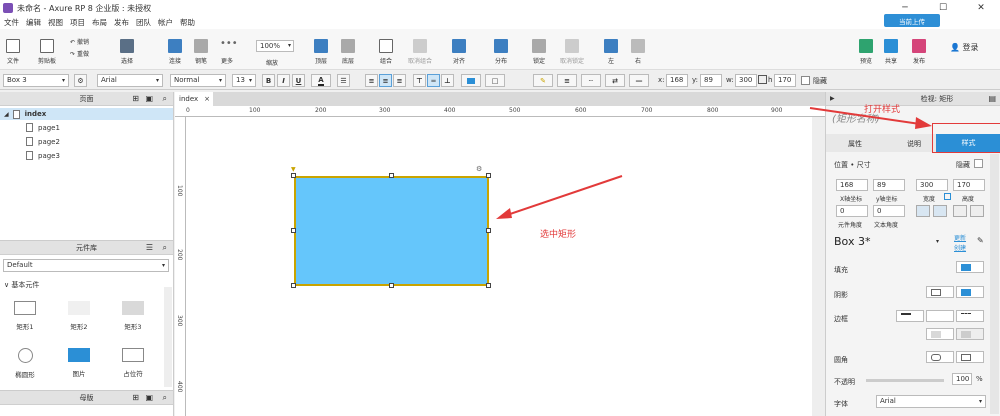  Describe the element at coordinates (962, 379) in the screenshot. I see `opacity-input: 100` at that location.